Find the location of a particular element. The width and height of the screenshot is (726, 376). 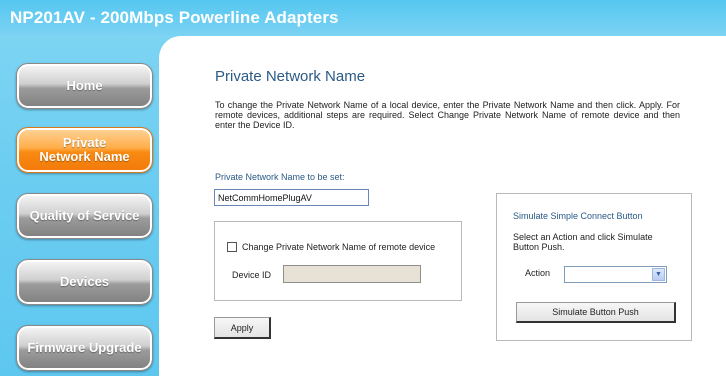

simulate-title: Simulate Simple Connect Button is located at coordinates (578, 216).